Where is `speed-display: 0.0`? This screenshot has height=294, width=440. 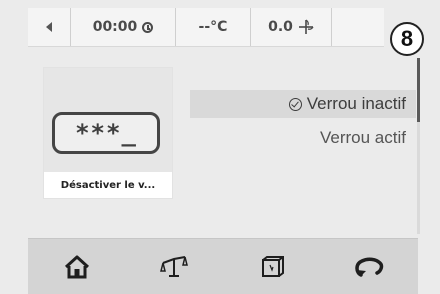
speed-display: 0.0 is located at coordinates (291, 27).